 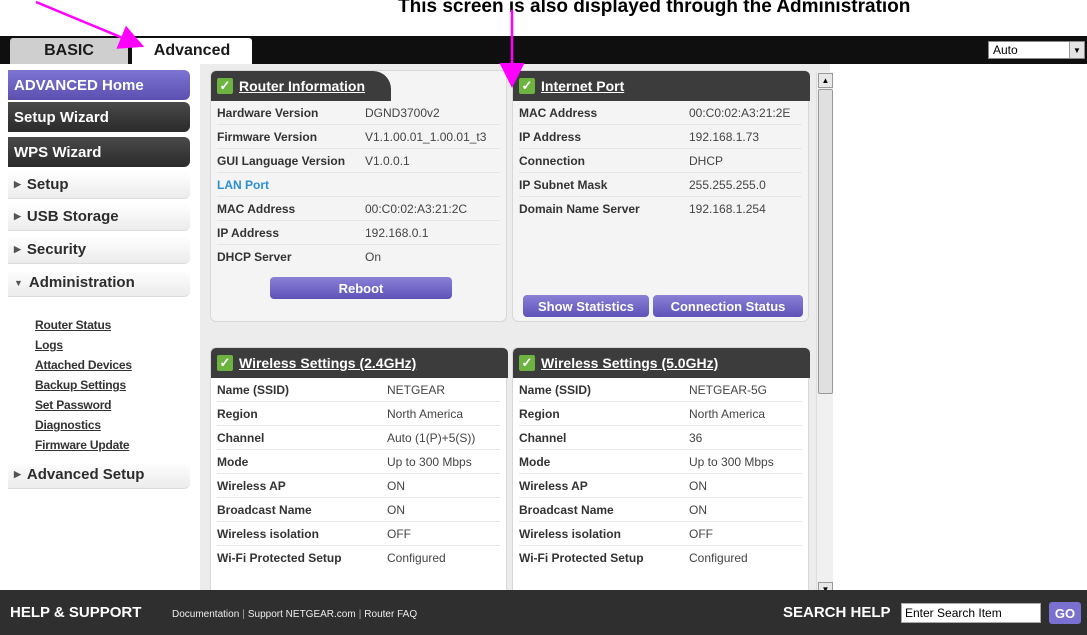 I want to click on row-value: 00:C0:02:A3:21:2C, so click(x=416, y=208).